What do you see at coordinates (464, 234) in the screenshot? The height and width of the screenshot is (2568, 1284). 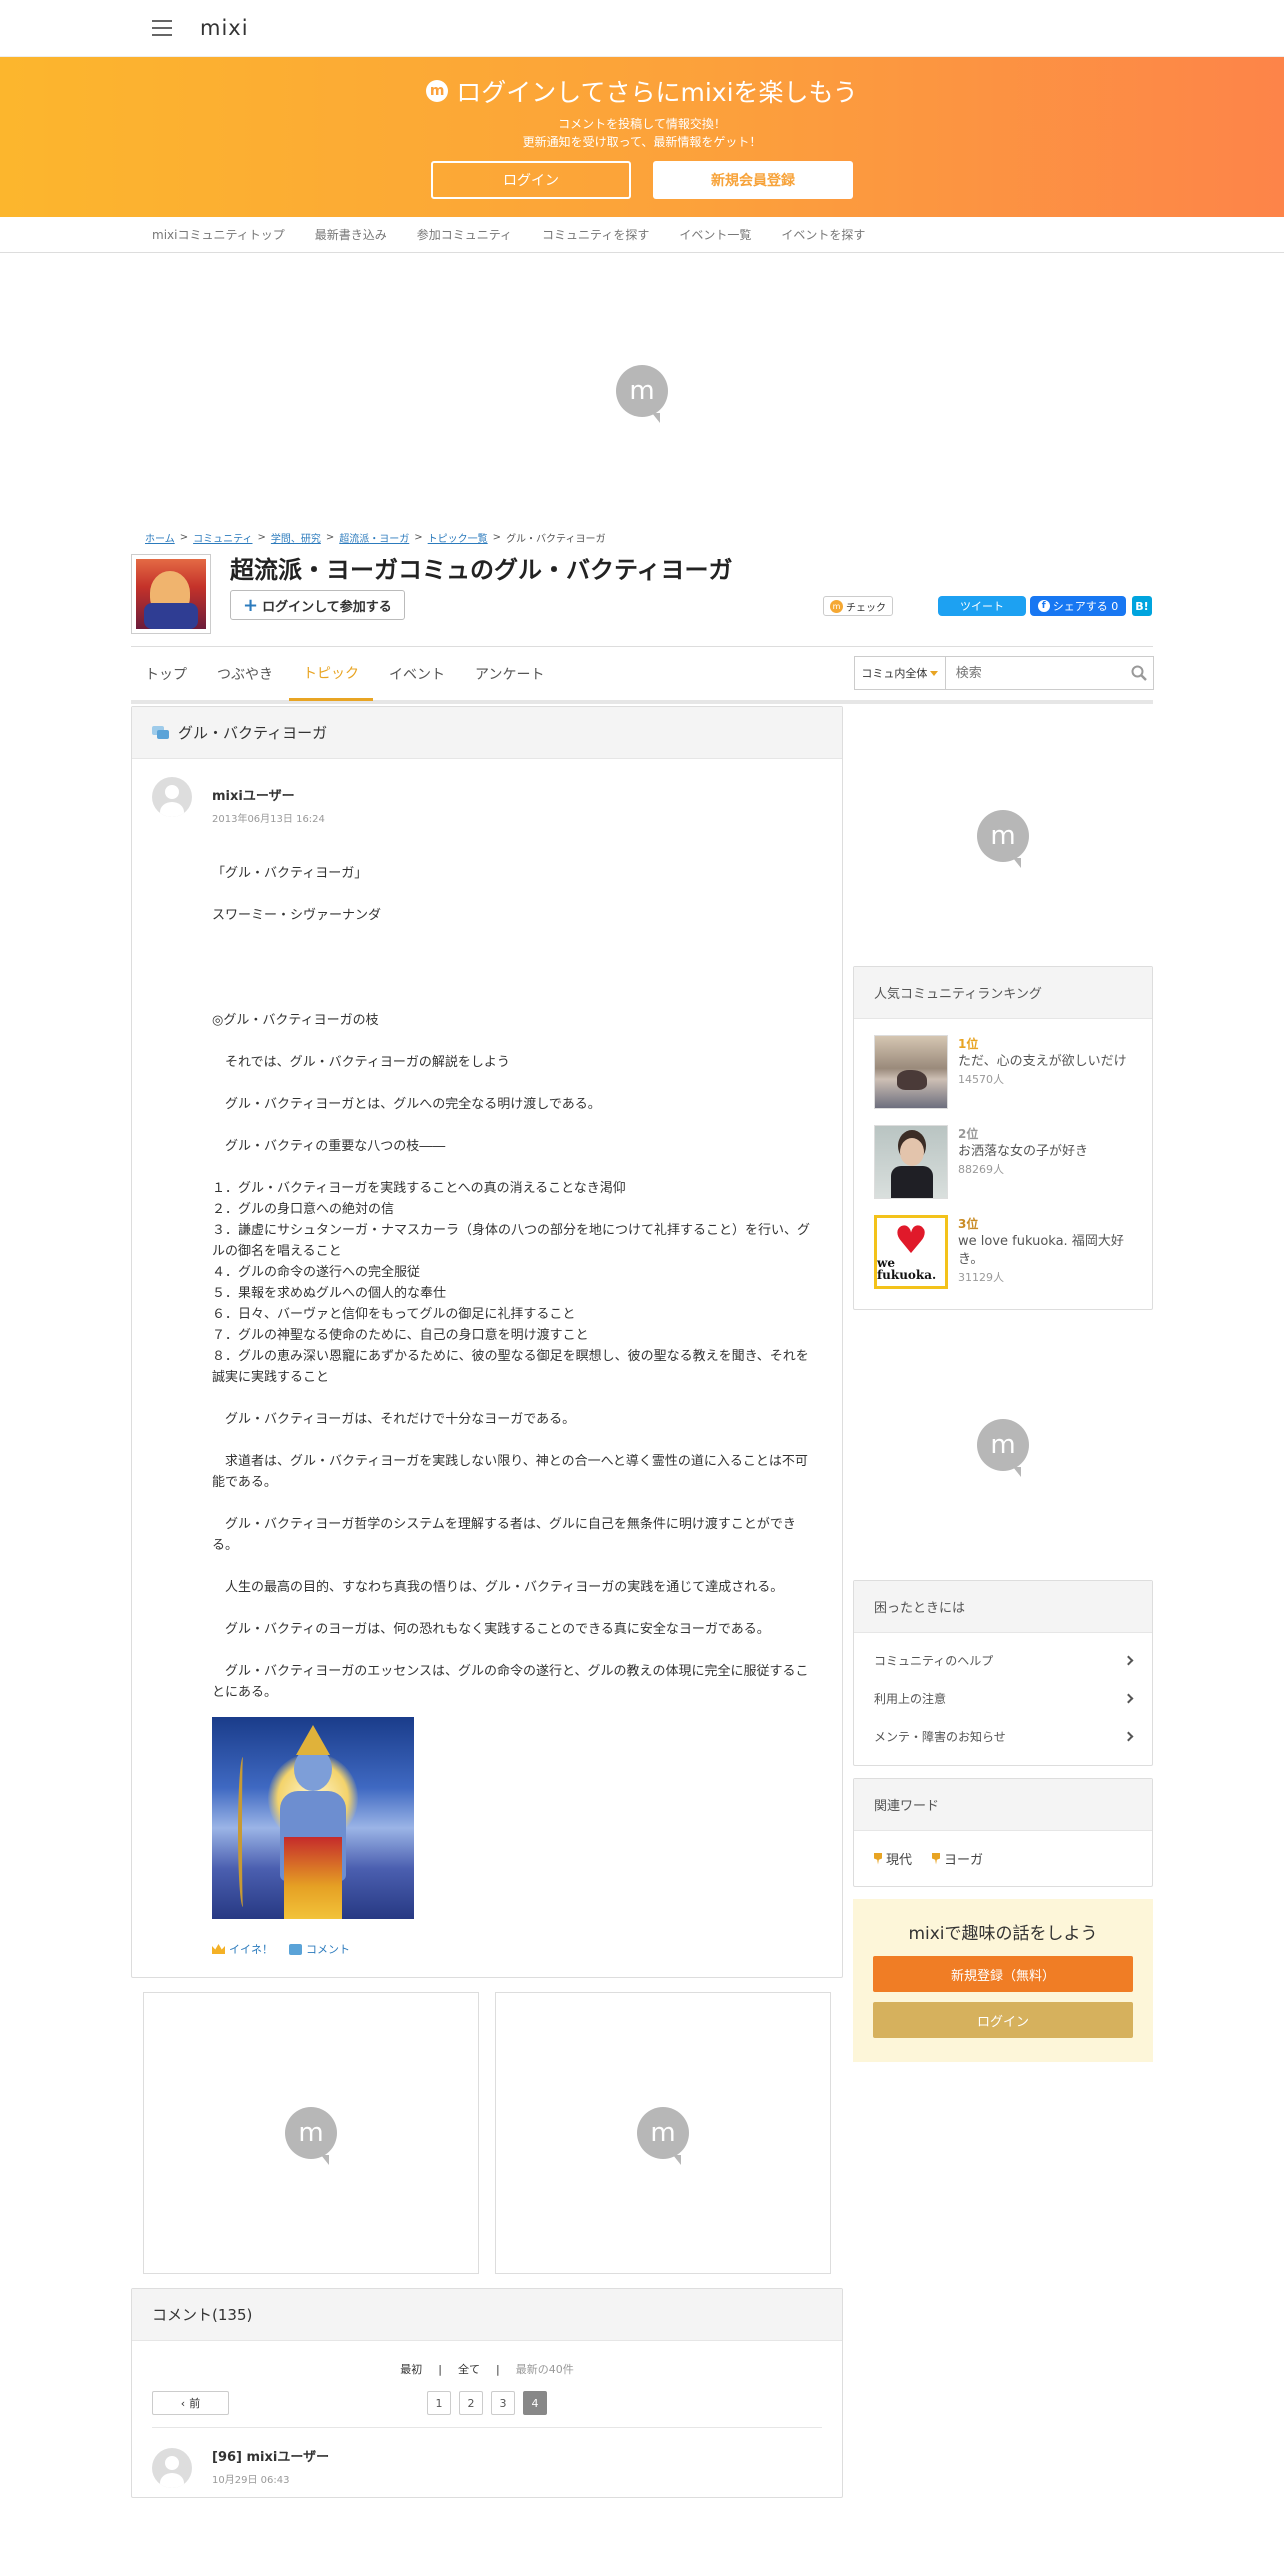 I see `subnav-joined-communities: 参加コミュニティ` at bounding box center [464, 234].